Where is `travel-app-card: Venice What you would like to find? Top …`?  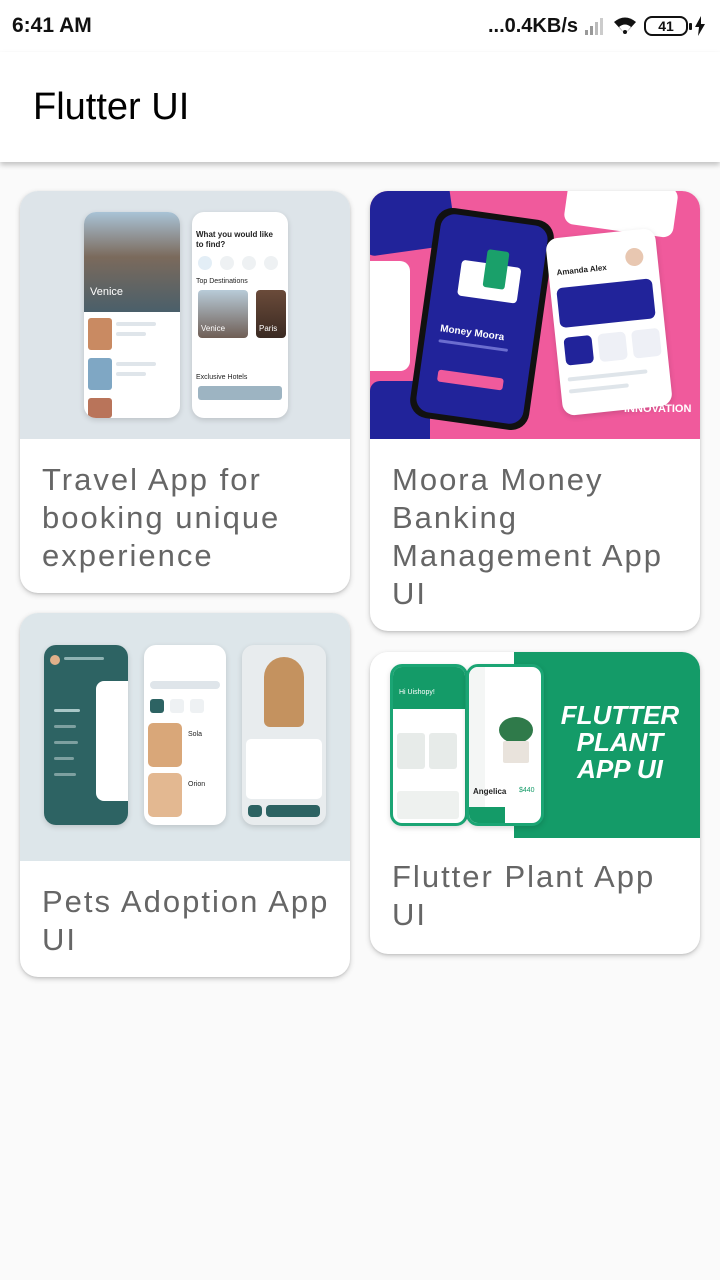
travel-app-card: Venice What you would like to find? Top … is located at coordinates (185, 392).